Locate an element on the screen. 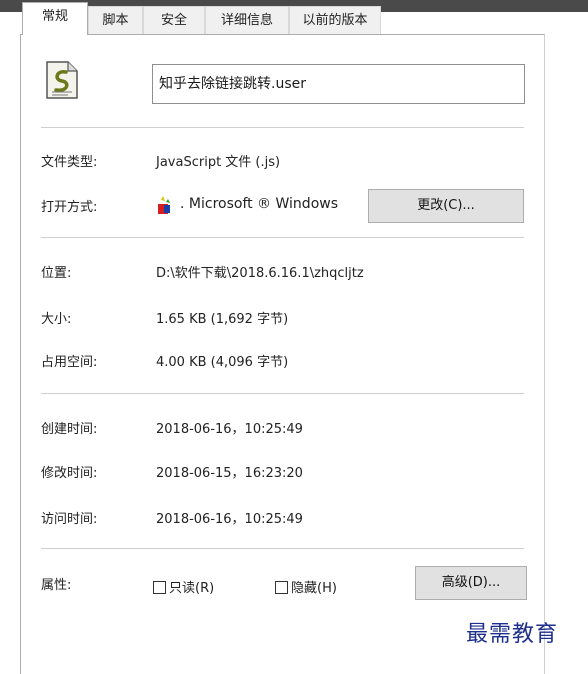 The height and width of the screenshot is (674, 588). tab-security: 安全 is located at coordinates (174, 20).